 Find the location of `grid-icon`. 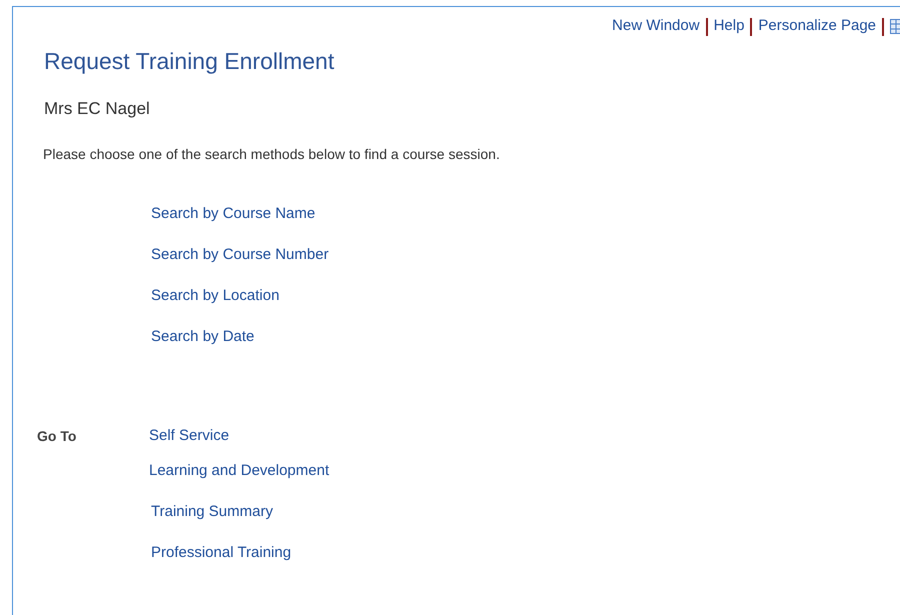

grid-icon is located at coordinates (895, 26).